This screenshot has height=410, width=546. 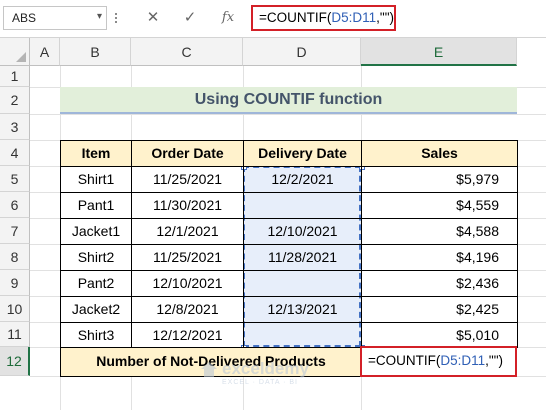 I want to click on table-cell-e5: $5,979, so click(x=439, y=179).